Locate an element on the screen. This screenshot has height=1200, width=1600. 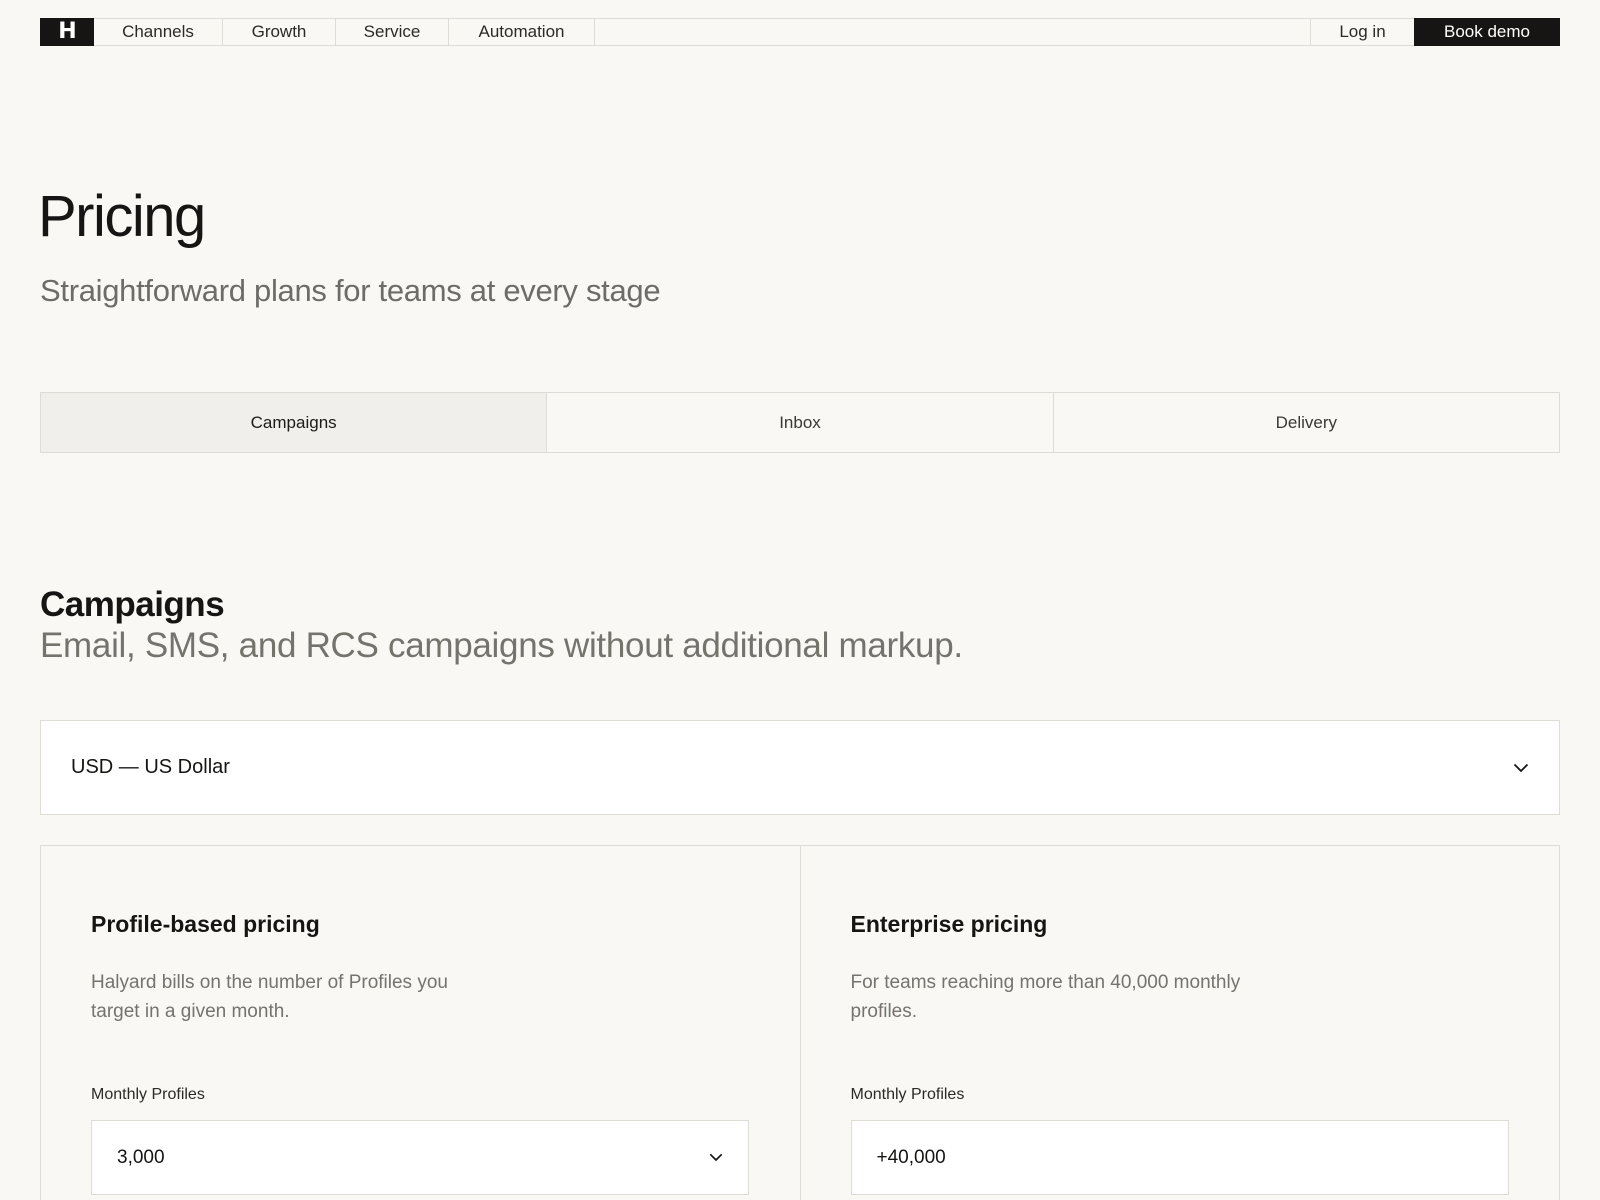
currency-select: USD — US Dollar is located at coordinates (800, 767).